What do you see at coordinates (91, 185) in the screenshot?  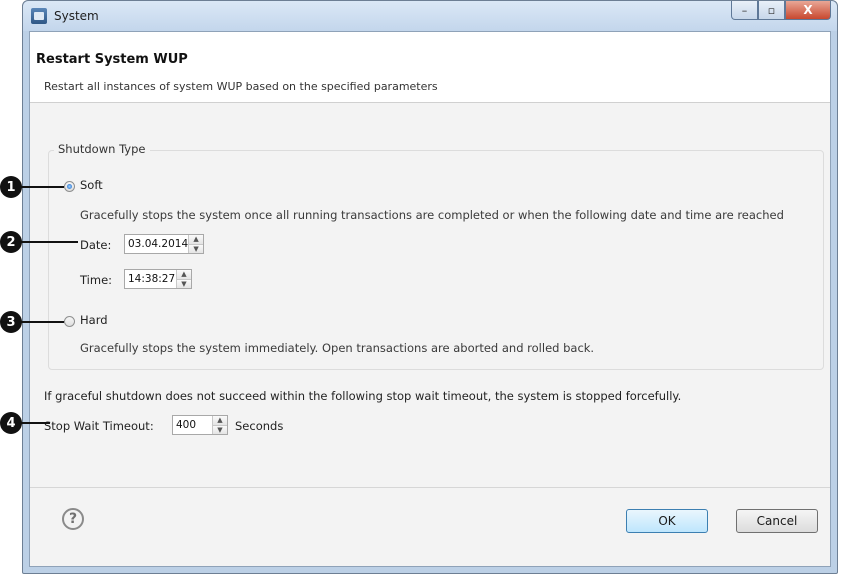 I see `soft-label: Soft` at bounding box center [91, 185].